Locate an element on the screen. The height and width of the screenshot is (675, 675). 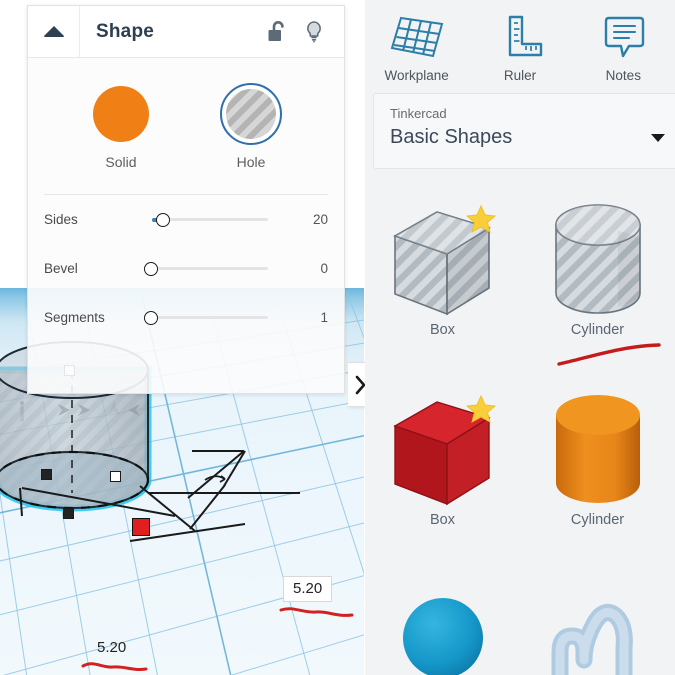
slider-row-sides: Sides 20 is located at coordinates (186, 219).